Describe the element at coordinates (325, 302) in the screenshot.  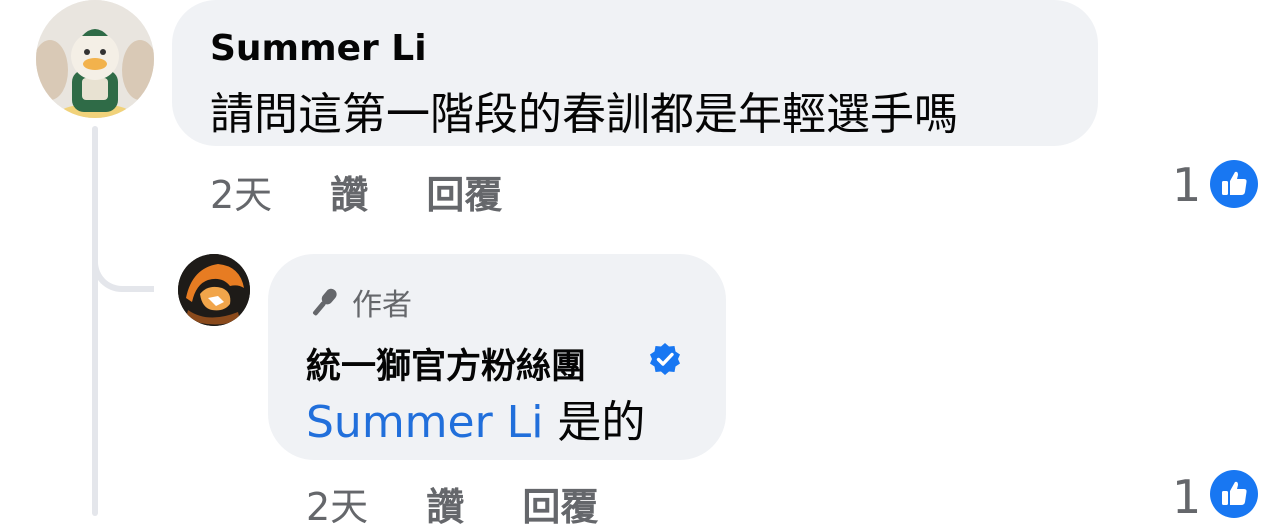
I see `microphone-icon` at that location.